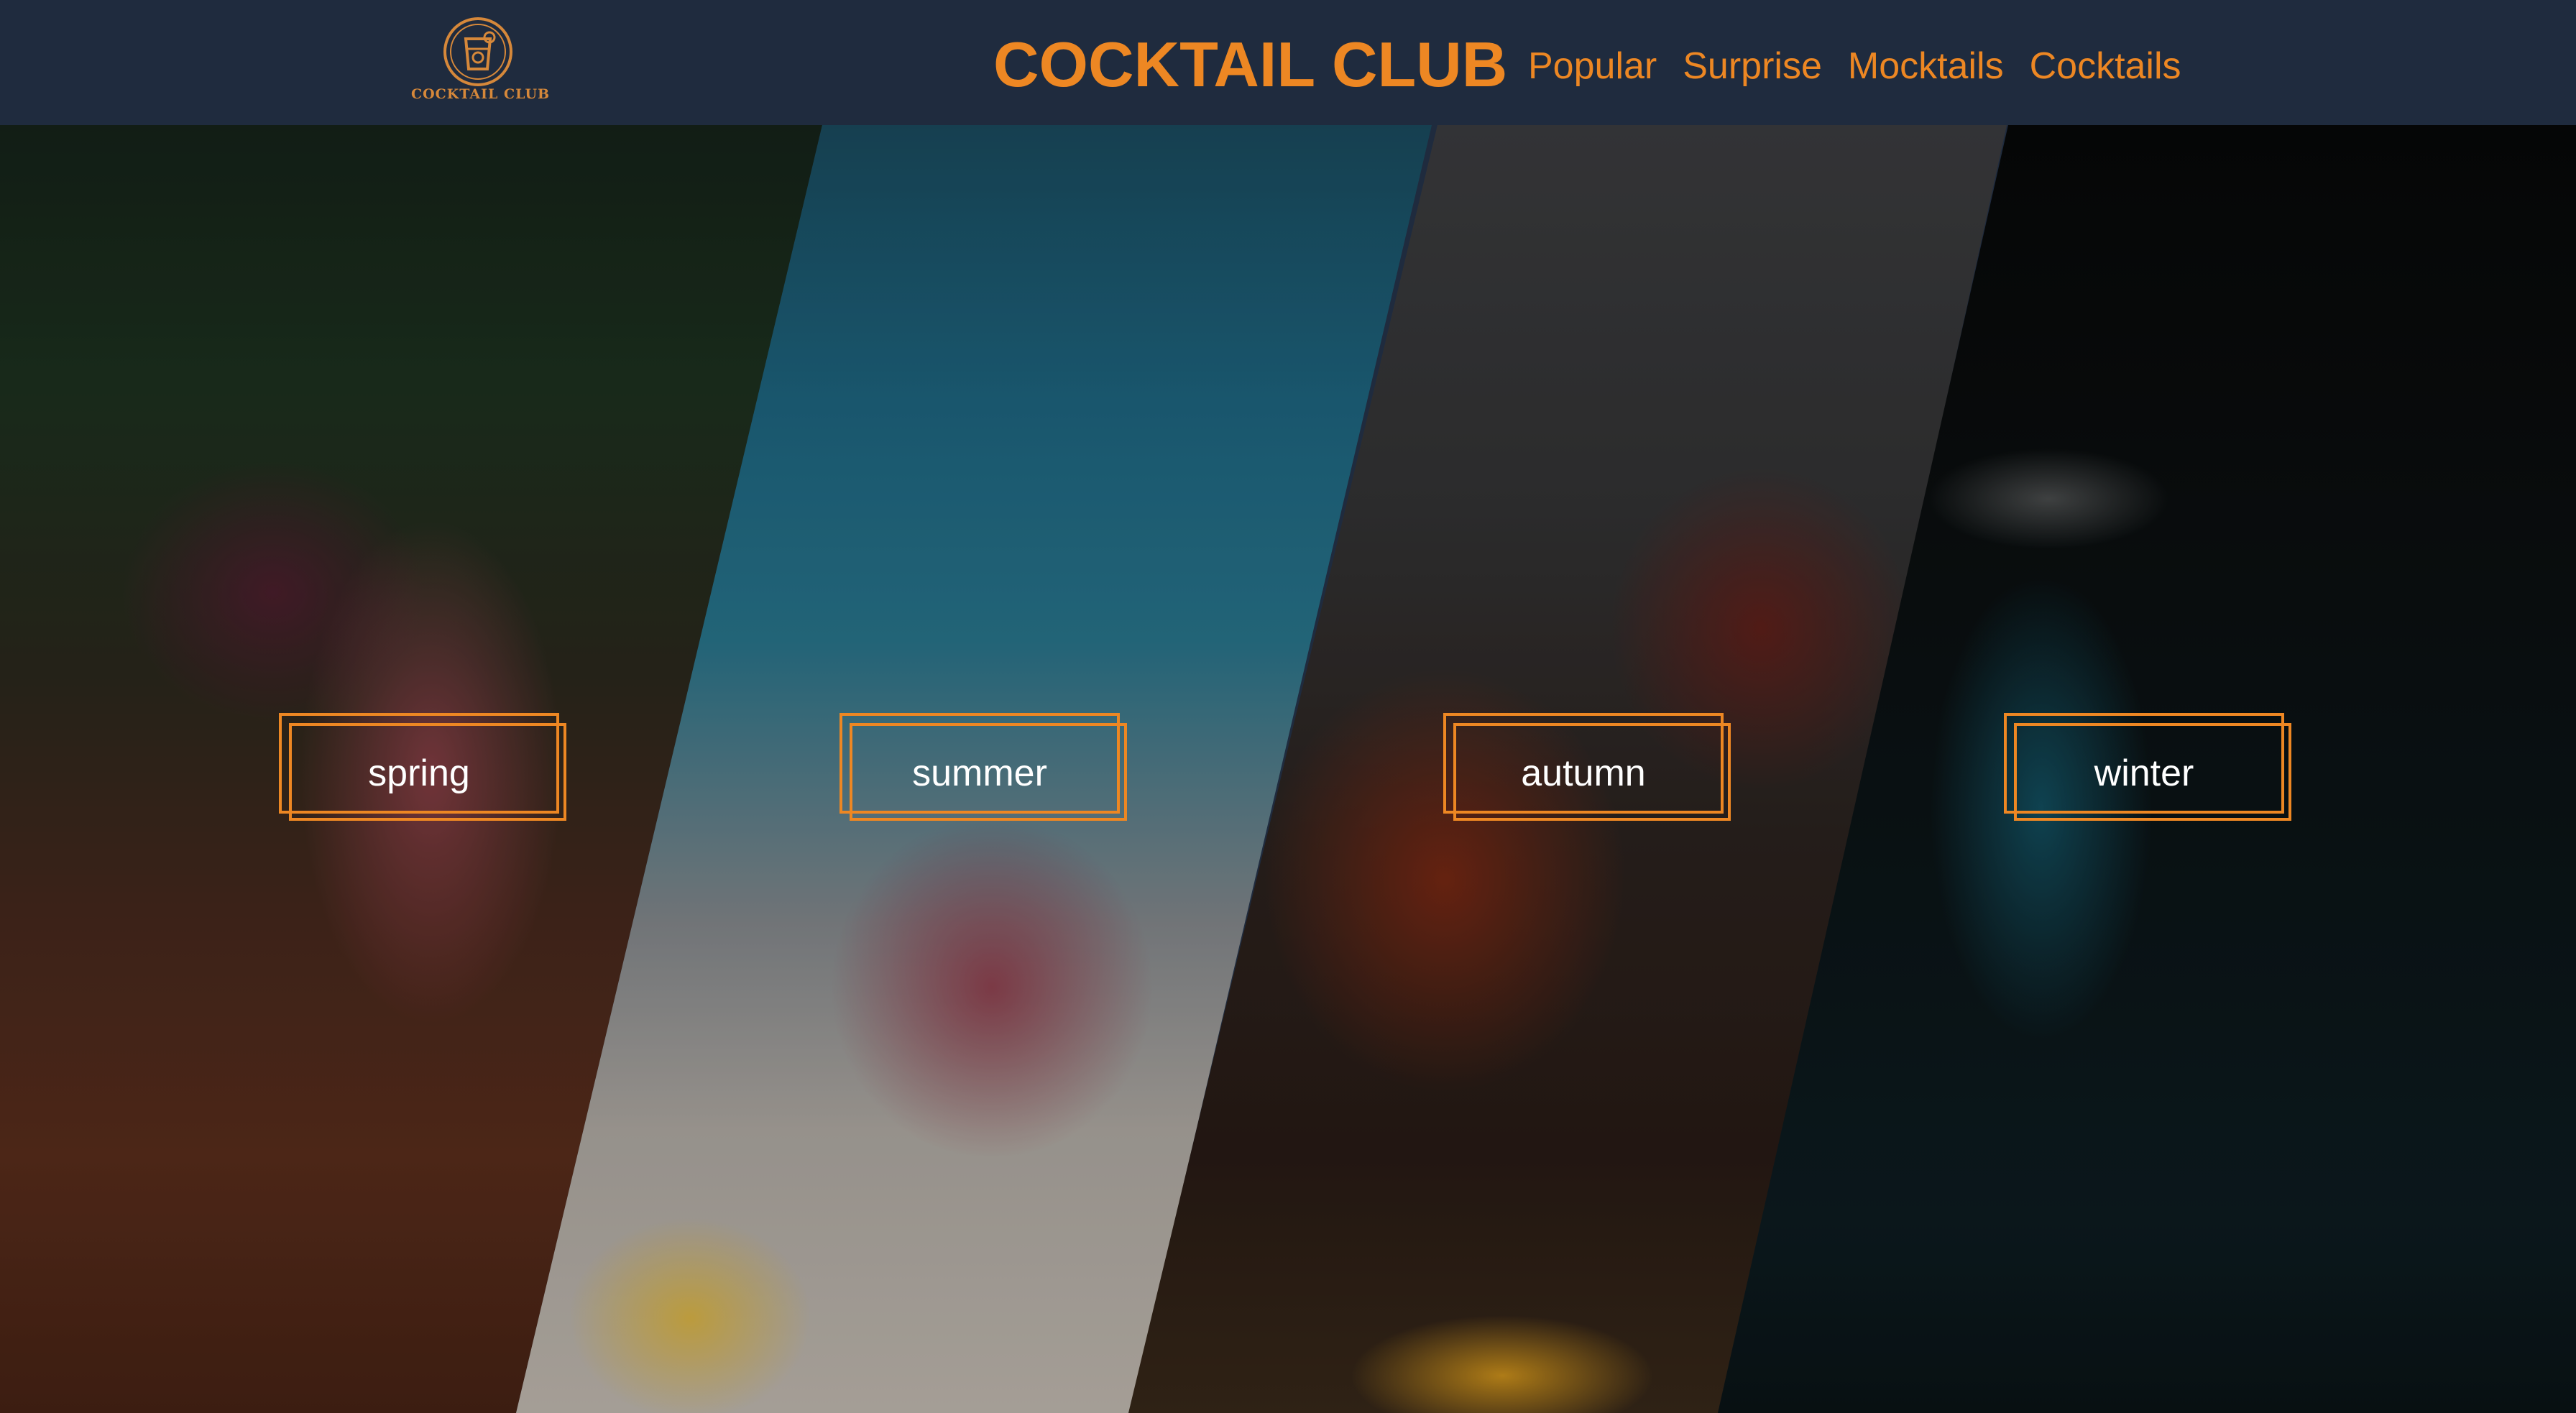  Describe the element at coordinates (1752, 66) in the screenshot. I see `nav-surprise: Surprise` at that location.